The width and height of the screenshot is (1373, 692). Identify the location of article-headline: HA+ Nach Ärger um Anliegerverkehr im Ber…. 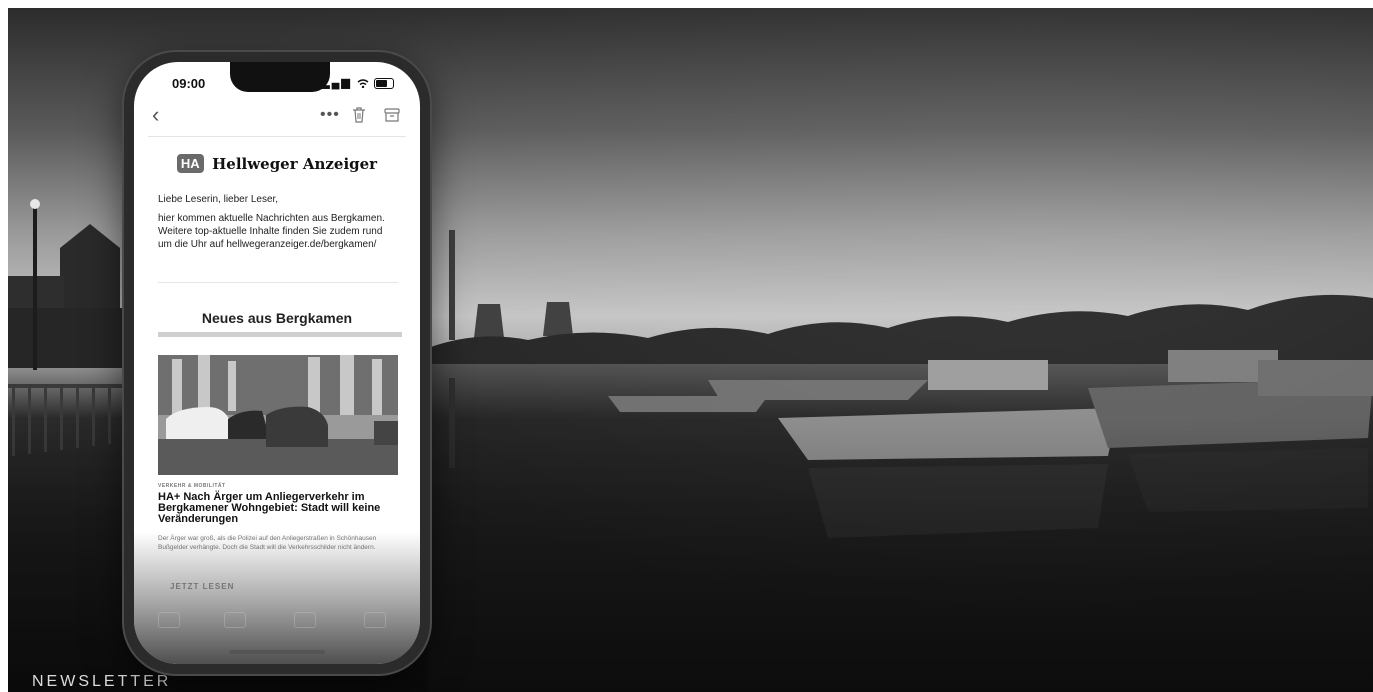
(278, 508).